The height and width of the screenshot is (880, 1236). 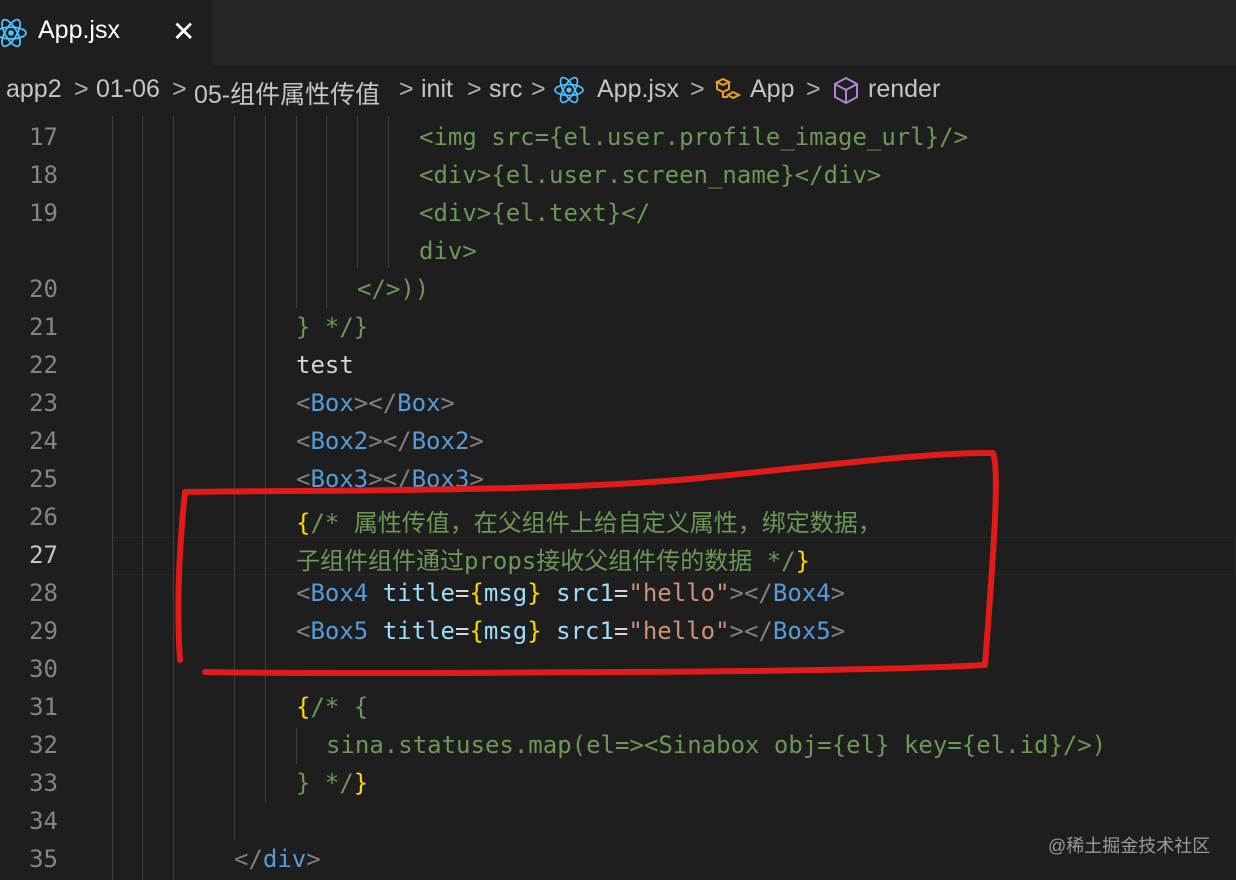 I want to click on breadcrumb-item-folder: 05-组件属性传值, so click(x=287, y=93).